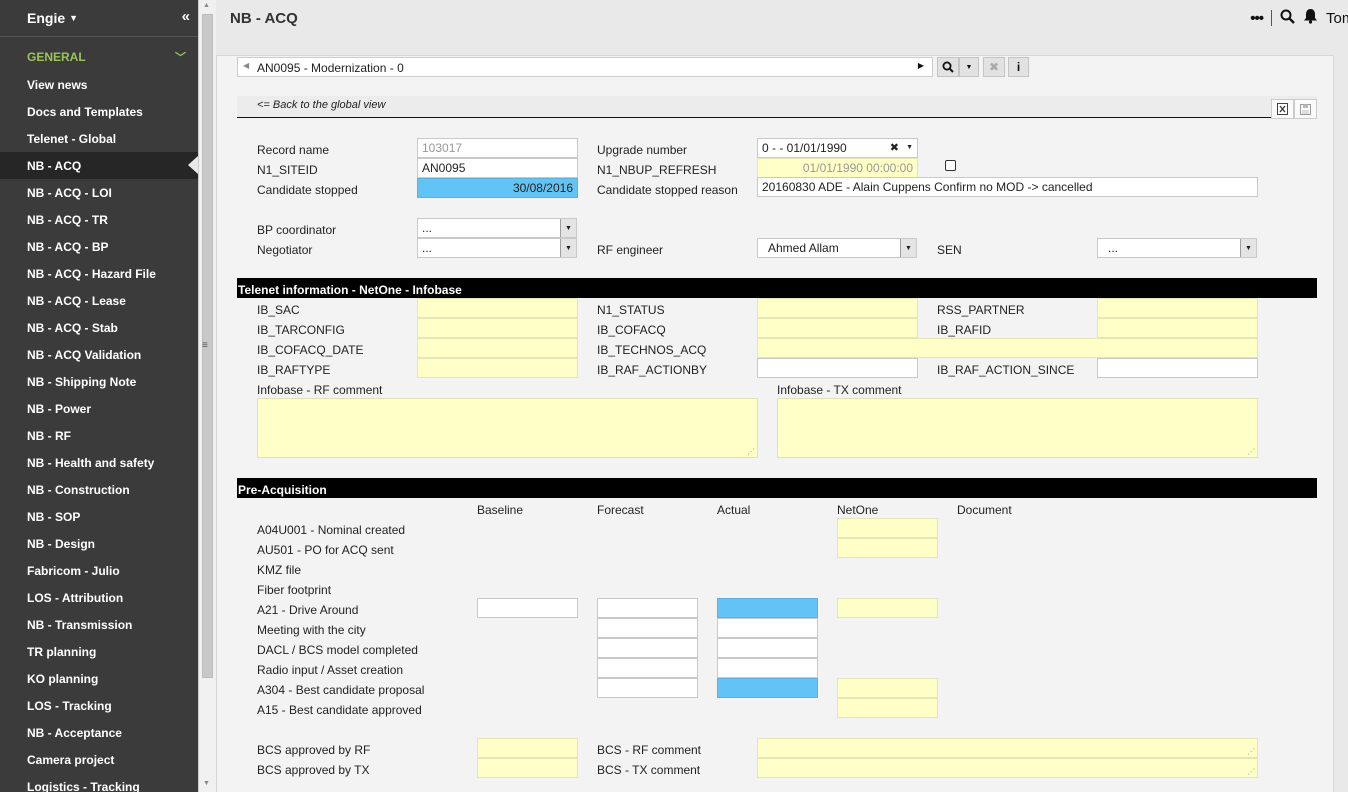 The width and height of the screenshot is (1348, 792). Describe the element at coordinates (837, 168) in the screenshot. I see `nbup-refresh-field: 01/01/1990 00:00:00` at that location.